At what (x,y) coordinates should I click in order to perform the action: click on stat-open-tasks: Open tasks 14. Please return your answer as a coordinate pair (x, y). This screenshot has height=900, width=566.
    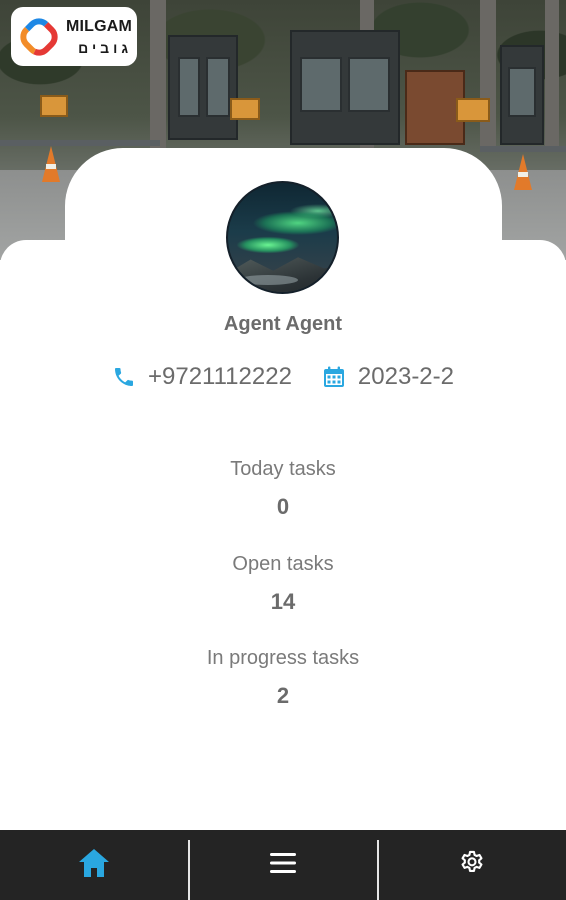
    Looking at the image, I should click on (283, 584).